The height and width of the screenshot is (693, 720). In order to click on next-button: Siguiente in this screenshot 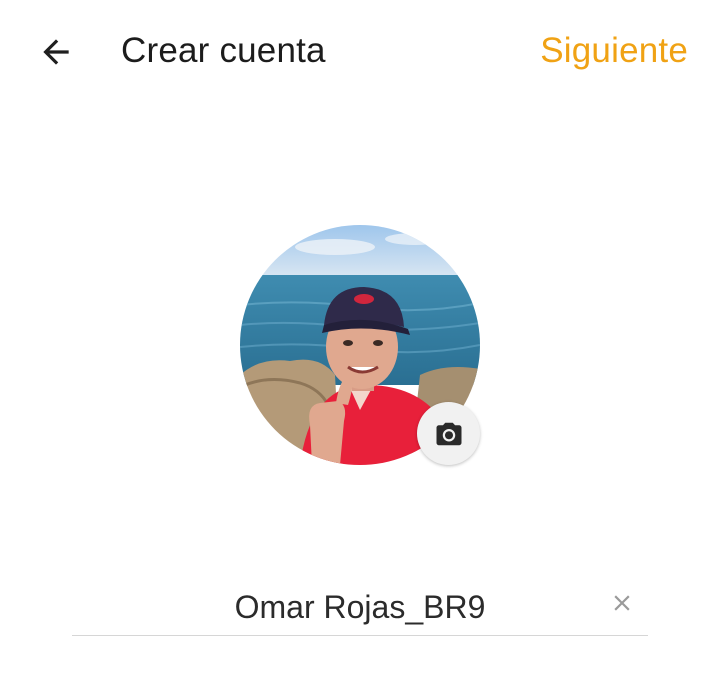, I will do `click(614, 51)`.